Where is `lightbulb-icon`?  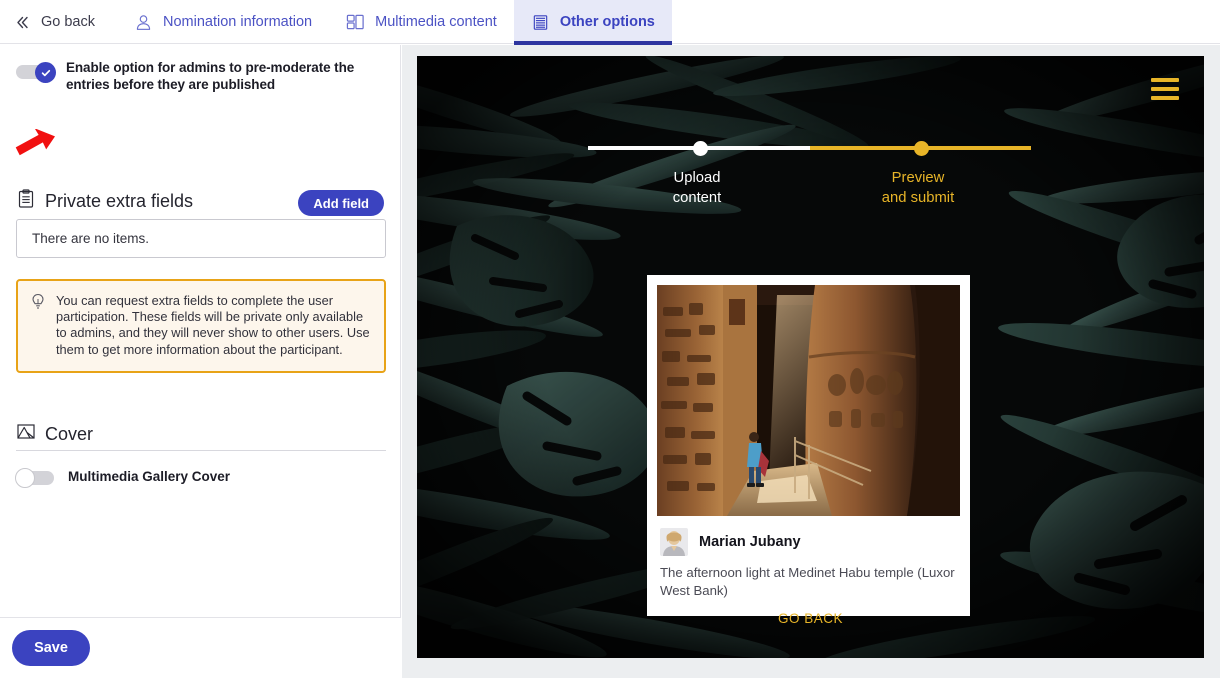 lightbulb-icon is located at coordinates (38, 325).